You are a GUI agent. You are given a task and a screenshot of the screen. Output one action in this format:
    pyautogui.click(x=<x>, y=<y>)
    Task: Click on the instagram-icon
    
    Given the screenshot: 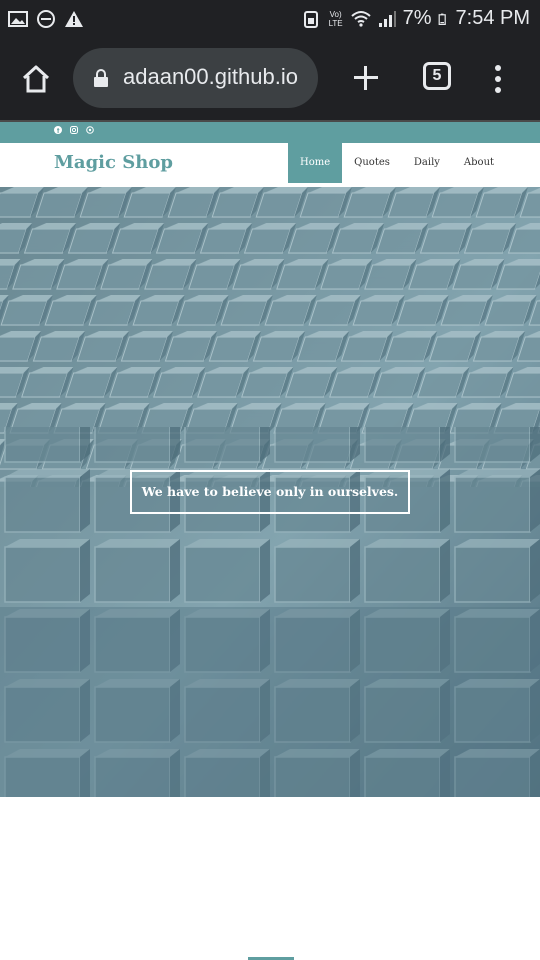 What is the action you would take?
    pyautogui.click(x=74, y=130)
    